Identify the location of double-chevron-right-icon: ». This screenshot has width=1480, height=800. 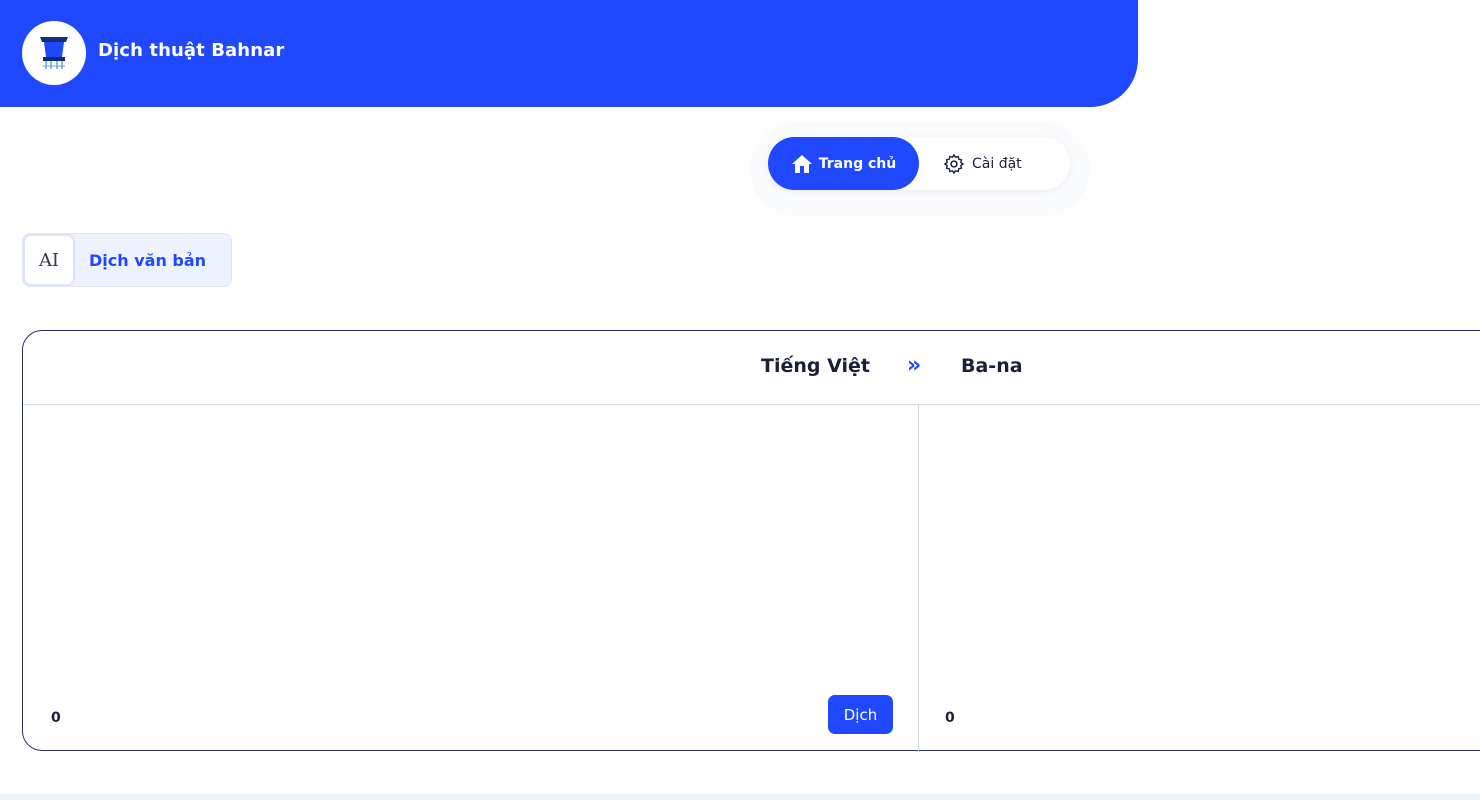
(914, 365).